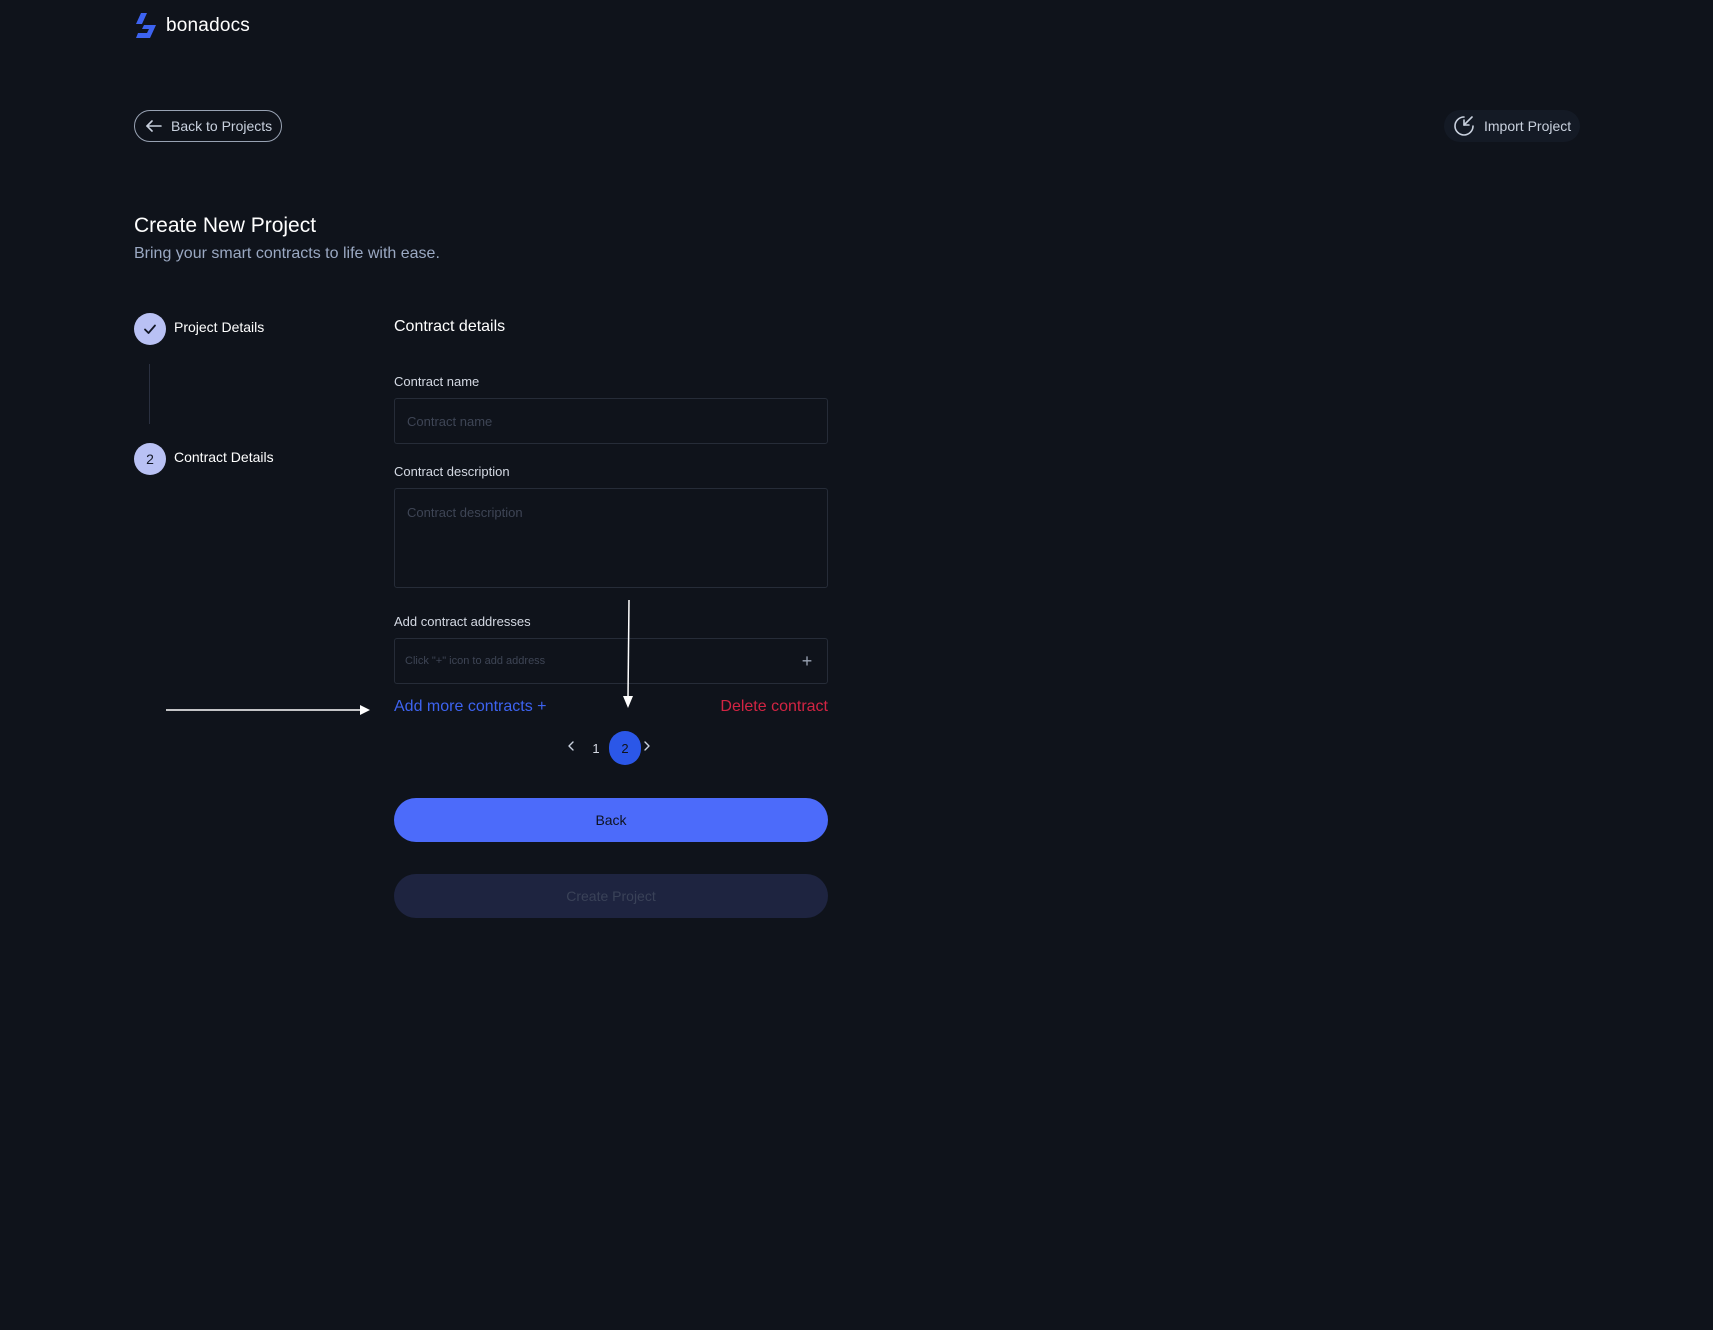 Image resolution: width=1713 pixels, height=1330 pixels. I want to click on contract-addresses-label: Add contract addresses, so click(462, 621).